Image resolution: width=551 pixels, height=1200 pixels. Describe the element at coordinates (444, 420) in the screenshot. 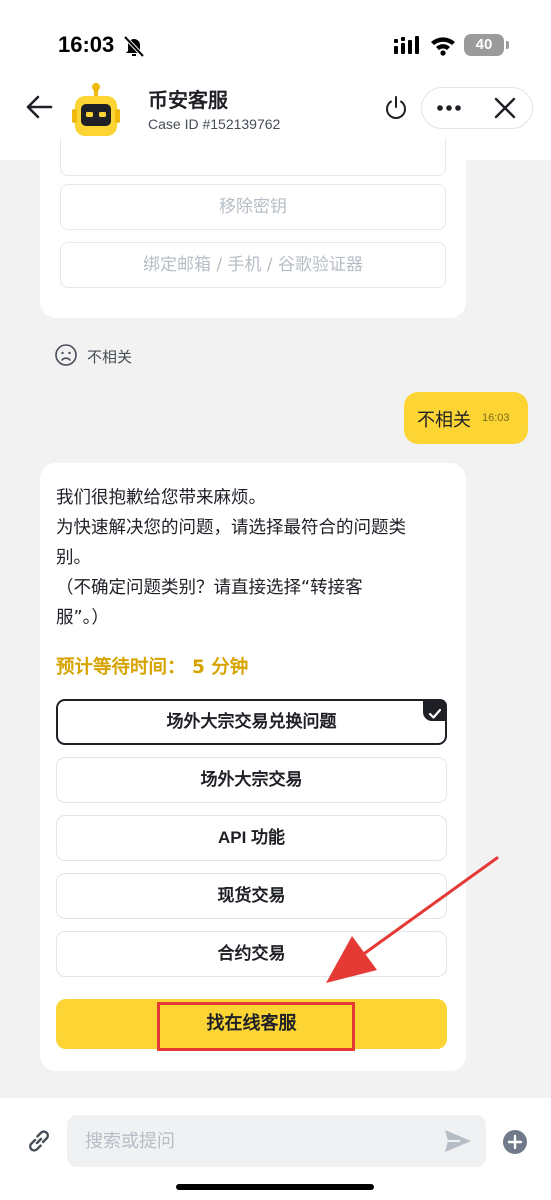

I see `user-message-text: 不相关` at that location.